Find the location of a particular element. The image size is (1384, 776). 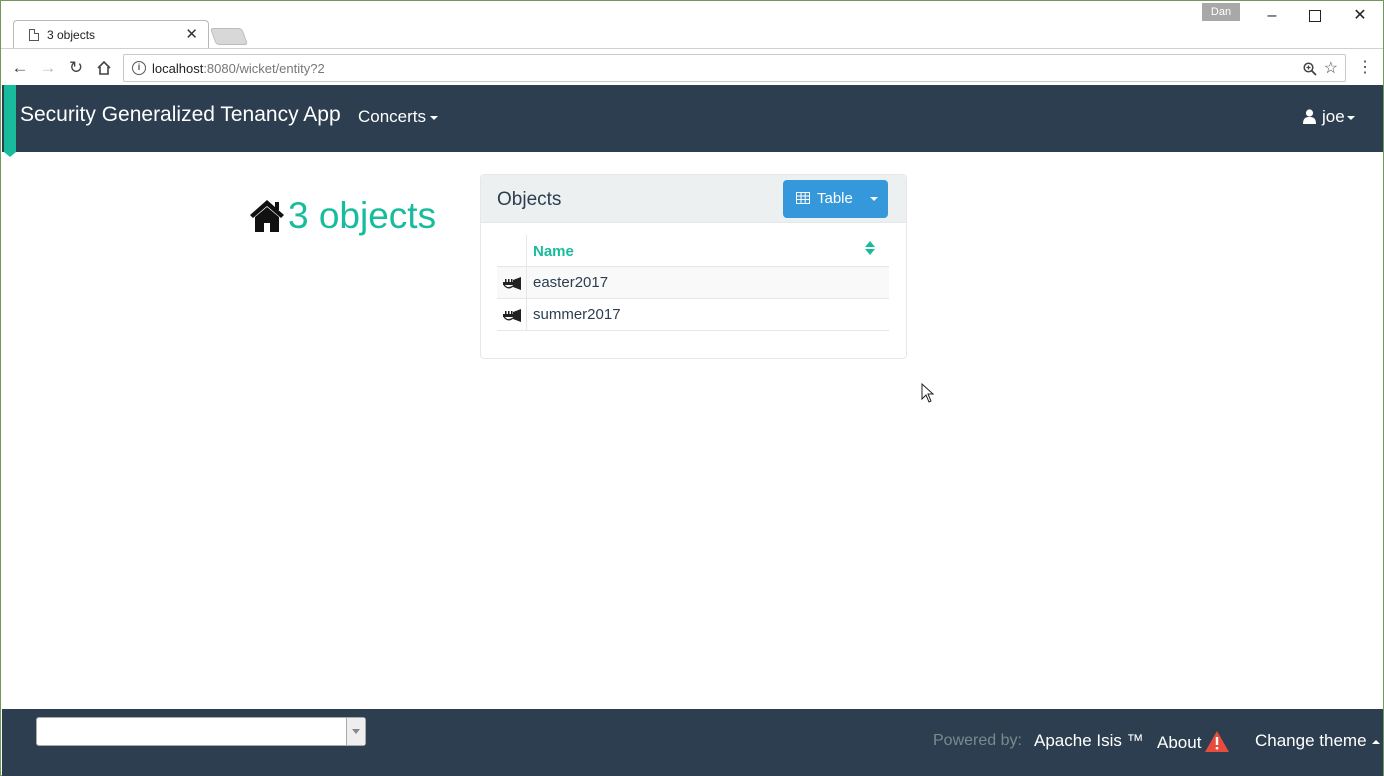

powered-by-label: Powered by: is located at coordinates (977, 740).